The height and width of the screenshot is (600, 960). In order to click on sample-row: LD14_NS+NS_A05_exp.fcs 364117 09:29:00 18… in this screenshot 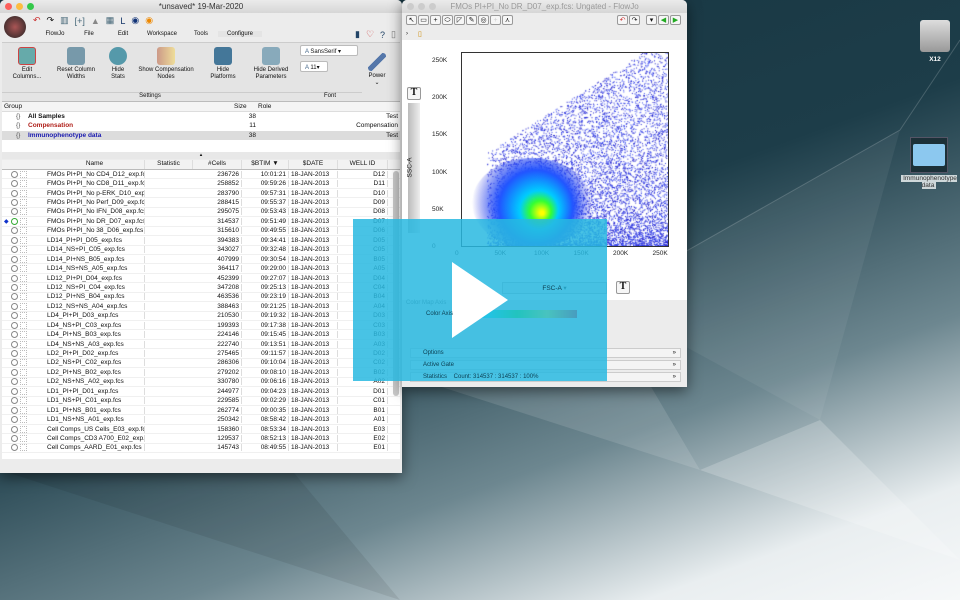, I will do `click(201, 269)`.